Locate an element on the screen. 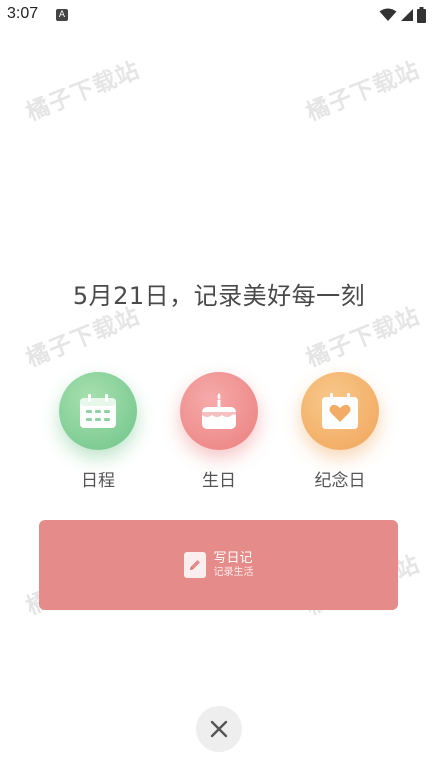 The width and height of the screenshot is (438, 780). heart-calendar-icon is located at coordinates (340, 411).